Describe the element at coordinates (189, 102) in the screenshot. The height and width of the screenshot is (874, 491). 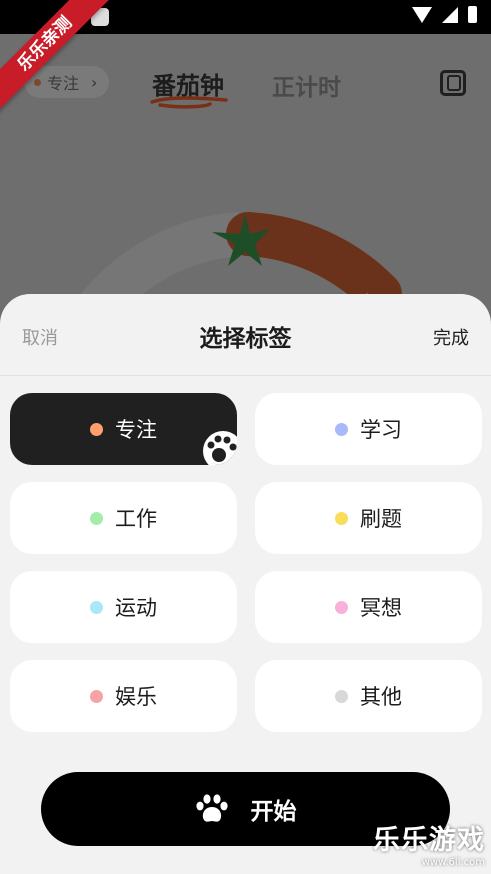
I see `tab-underline-brush` at that location.